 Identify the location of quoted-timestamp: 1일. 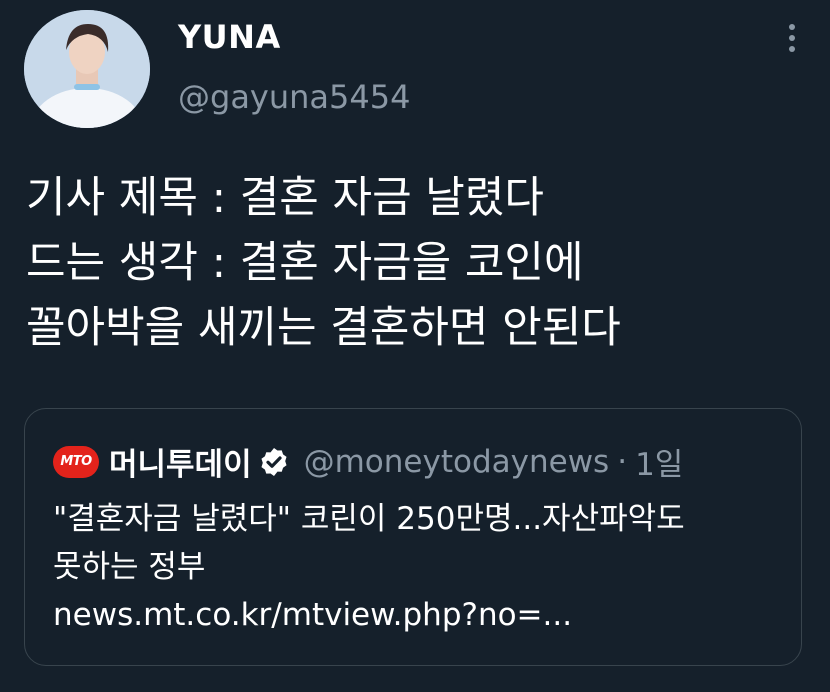
(659, 461).